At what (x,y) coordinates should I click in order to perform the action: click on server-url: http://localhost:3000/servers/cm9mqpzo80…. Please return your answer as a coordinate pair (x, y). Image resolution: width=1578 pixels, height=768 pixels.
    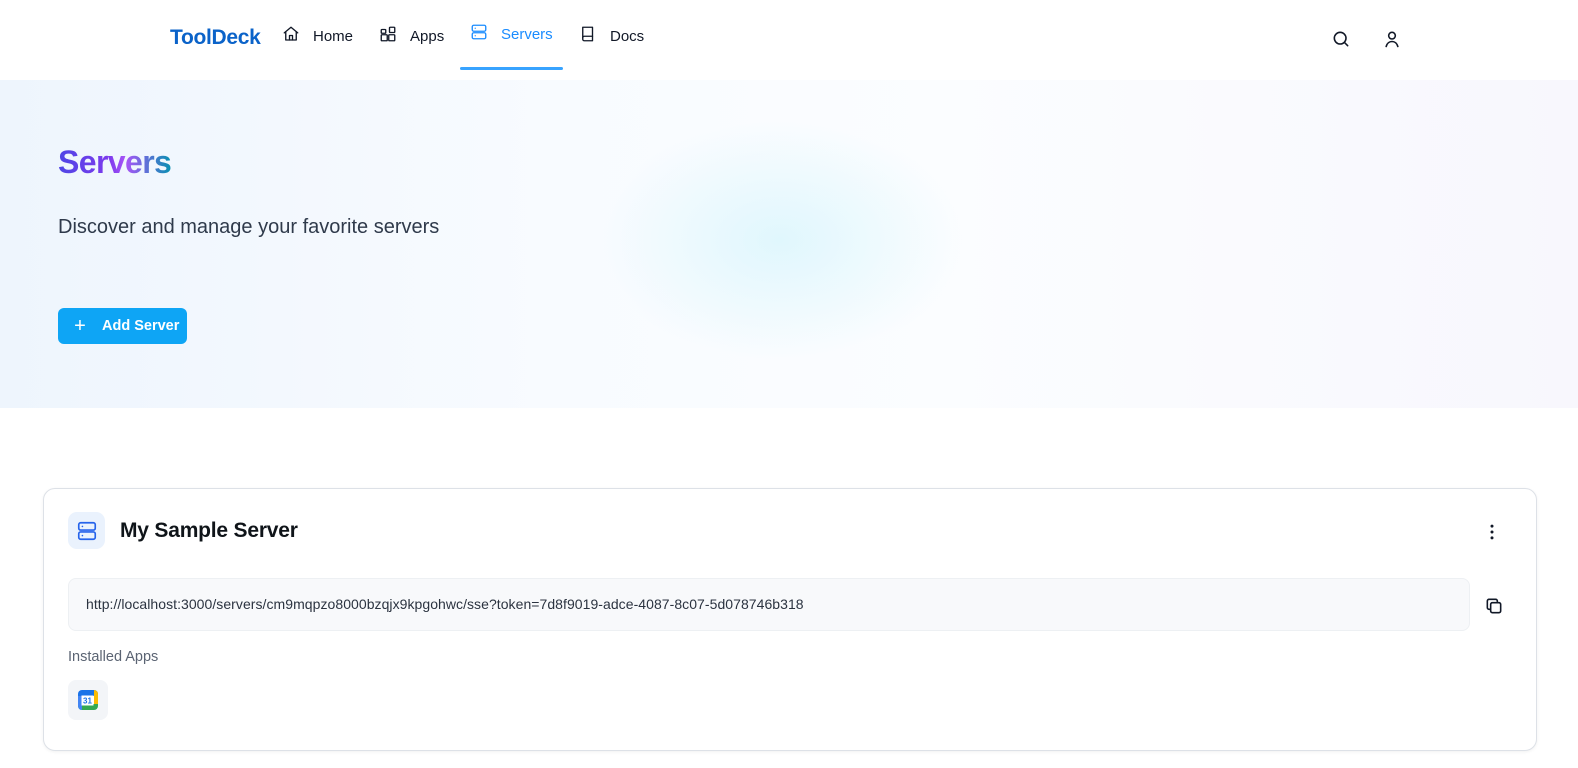
    Looking at the image, I should click on (445, 604).